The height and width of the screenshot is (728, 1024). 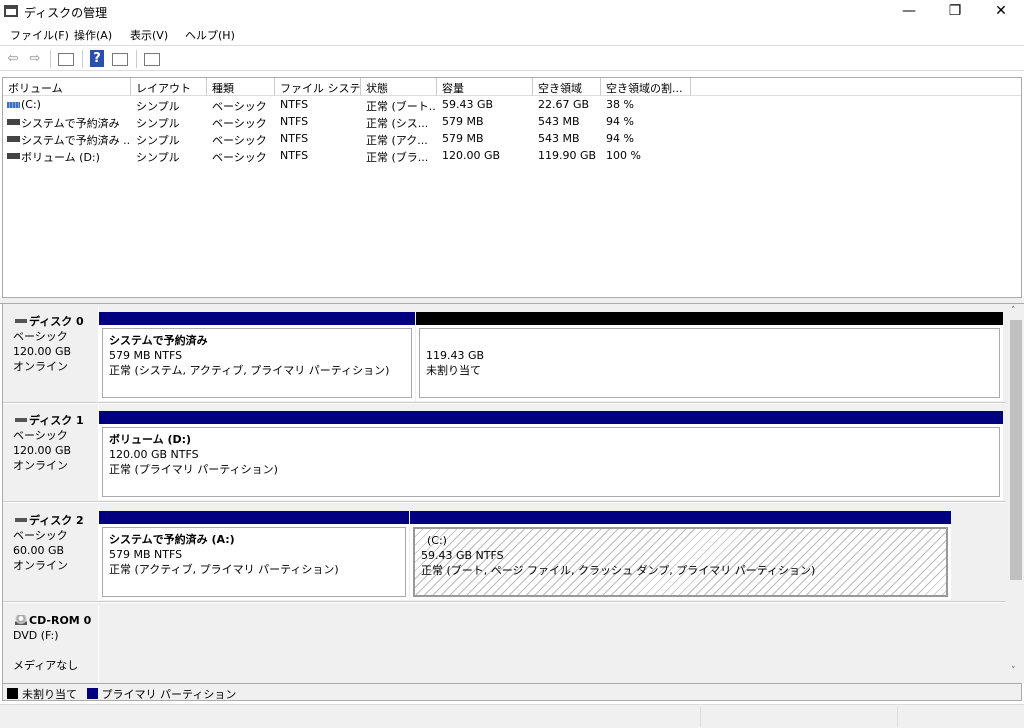 What do you see at coordinates (471, 155) in the screenshot?
I see `cell-capacity: 120.00 GB` at bounding box center [471, 155].